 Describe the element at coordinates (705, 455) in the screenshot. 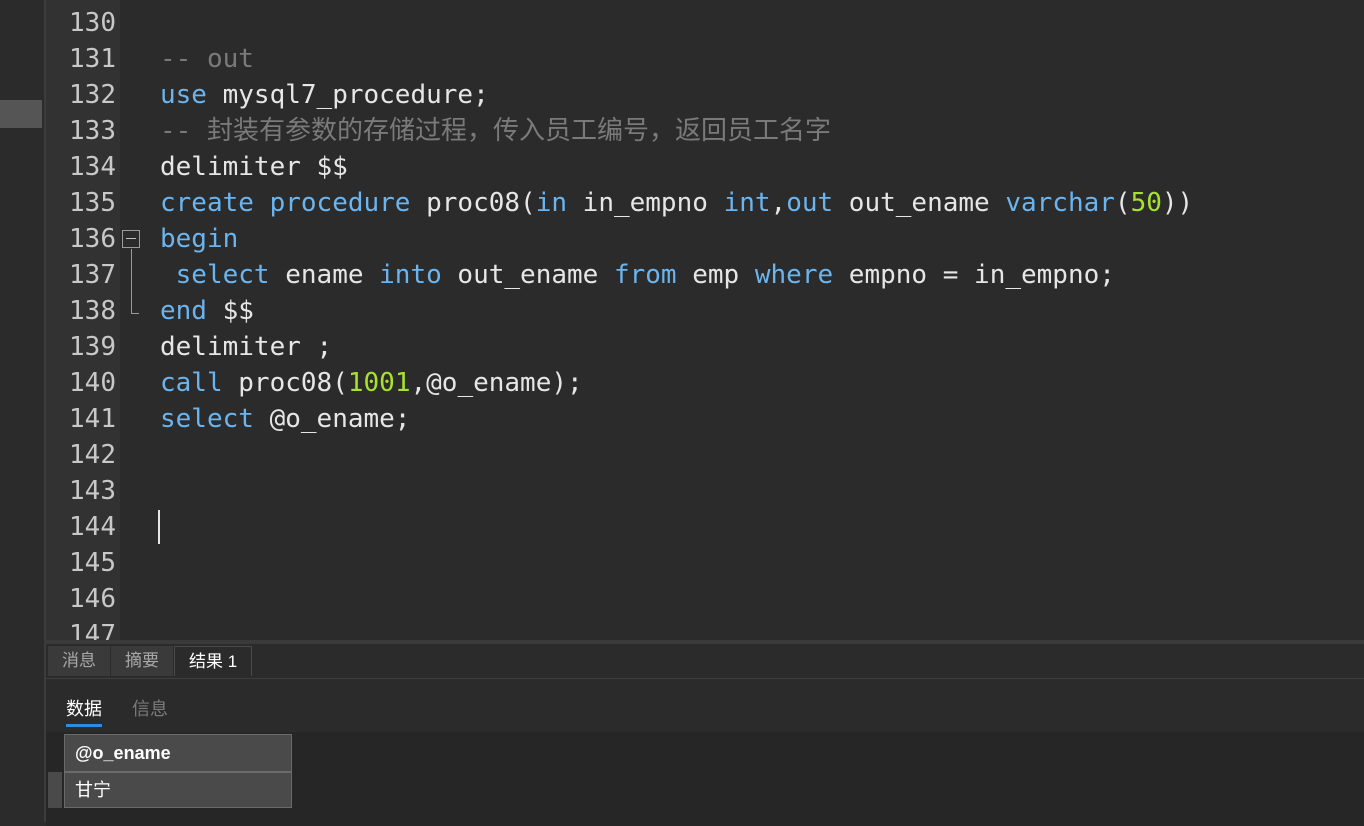

I see `code-line: 142` at that location.